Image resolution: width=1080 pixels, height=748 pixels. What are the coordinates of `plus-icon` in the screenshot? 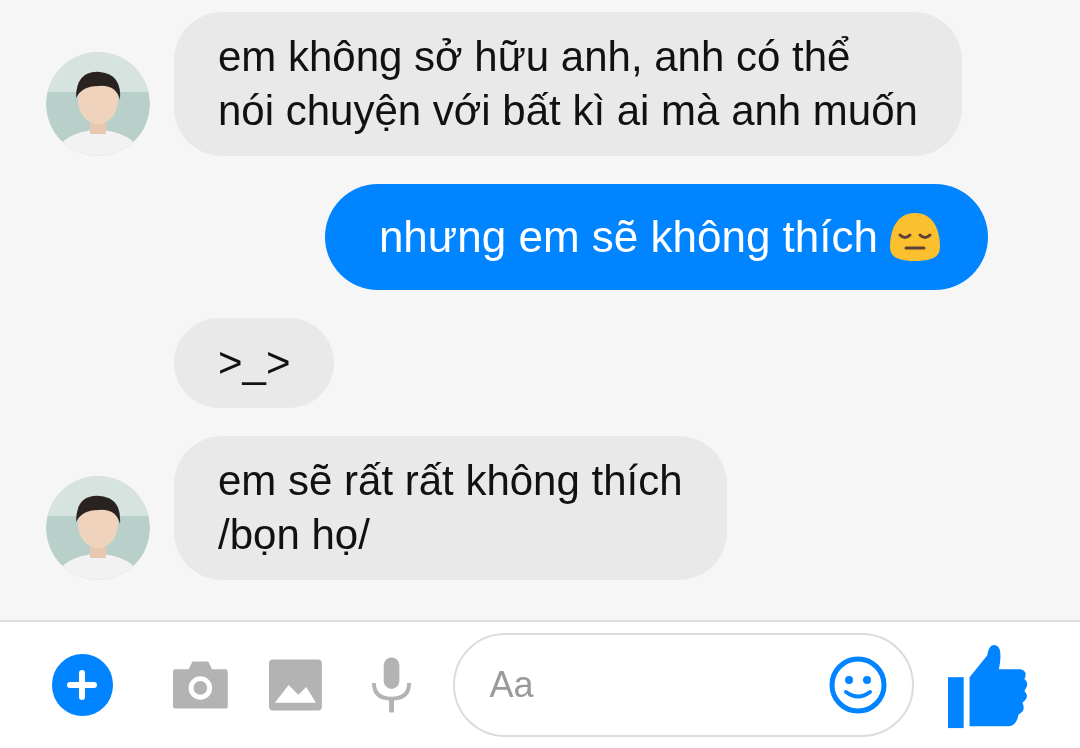 It's located at (82, 685).